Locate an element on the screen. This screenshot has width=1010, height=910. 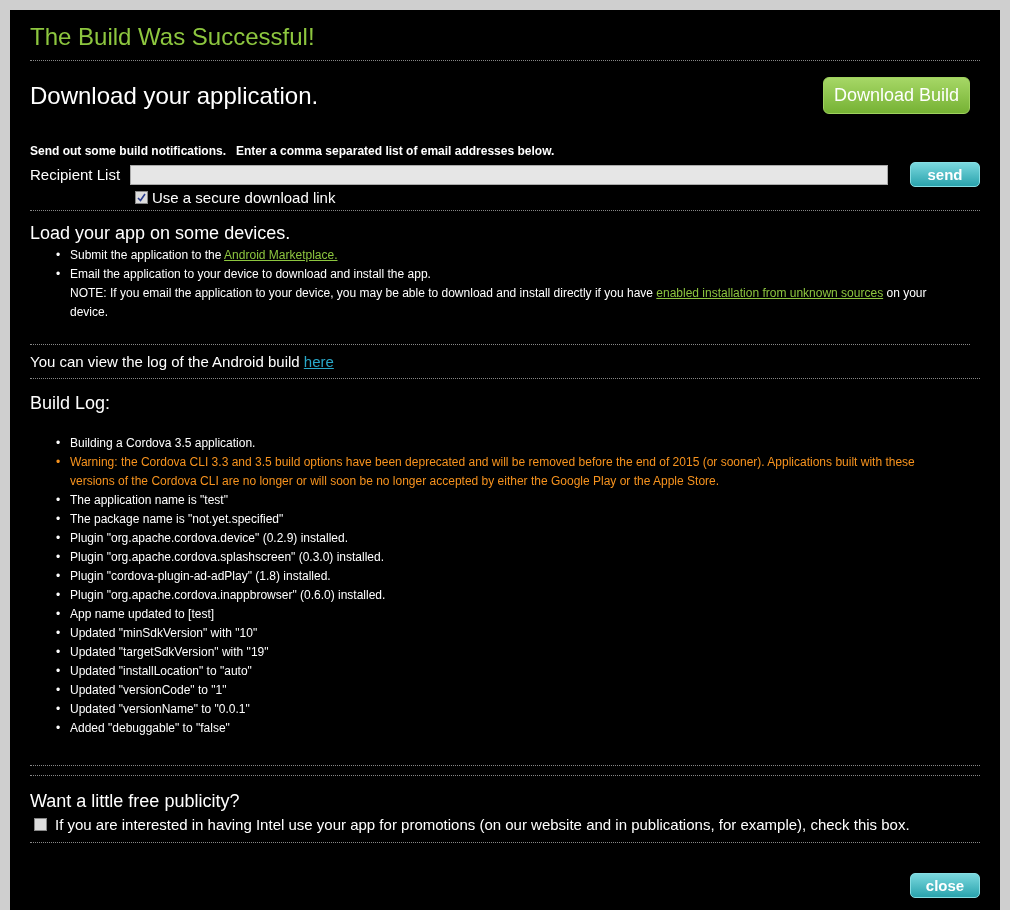
log-sentence: You can view the log of the Android build here is located at coordinates (182, 361).